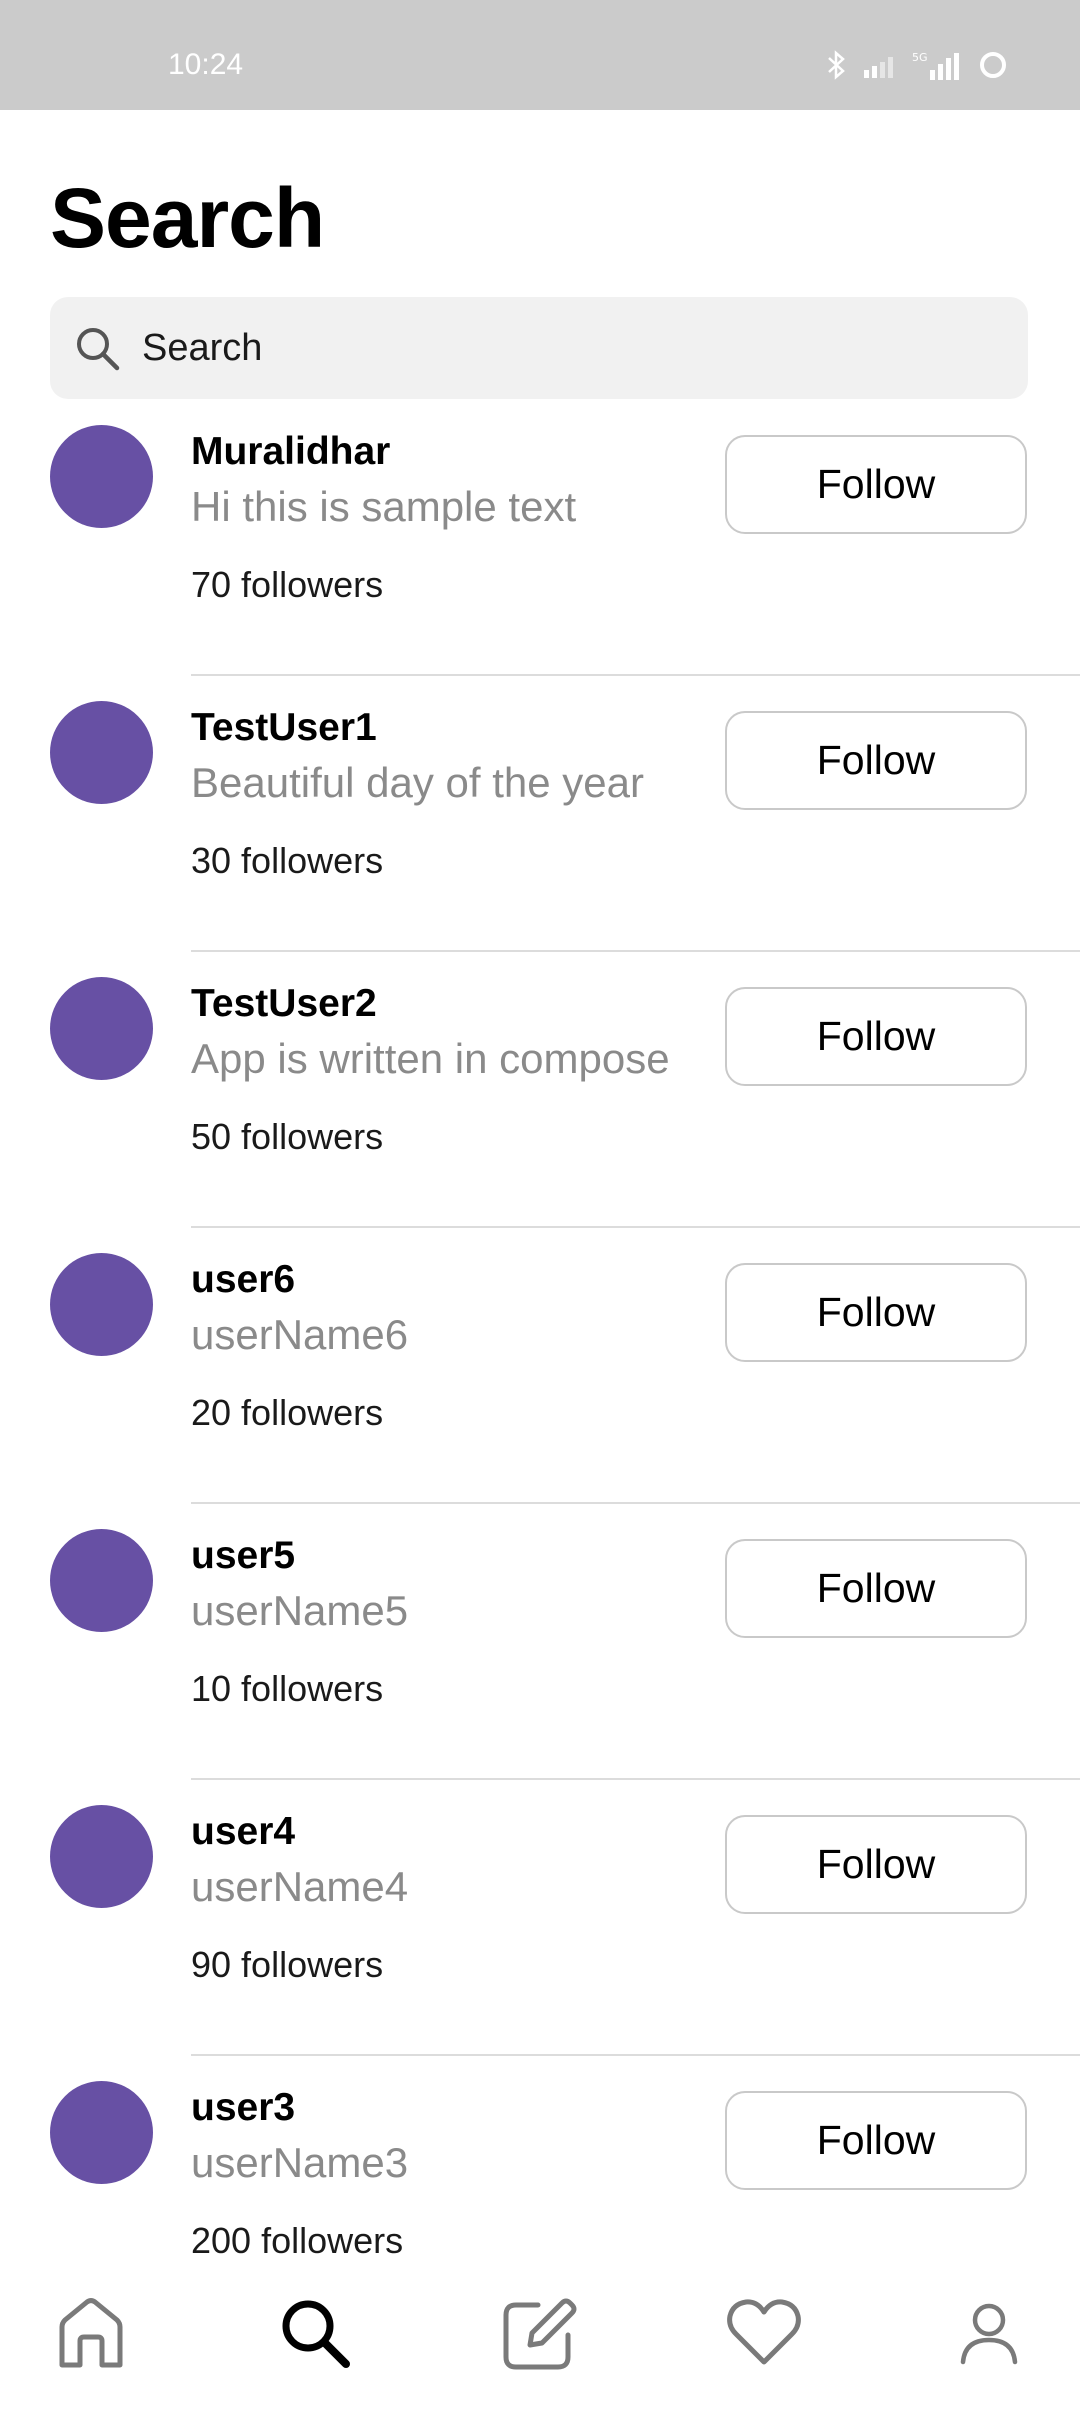  I want to click on status-time: 10:24, so click(206, 64).